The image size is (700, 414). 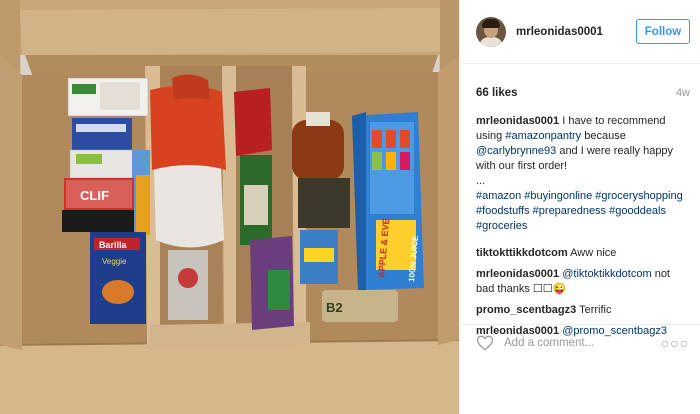 What do you see at coordinates (580, 86) in the screenshot?
I see `post-meta: 66 likes 4w` at bounding box center [580, 86].